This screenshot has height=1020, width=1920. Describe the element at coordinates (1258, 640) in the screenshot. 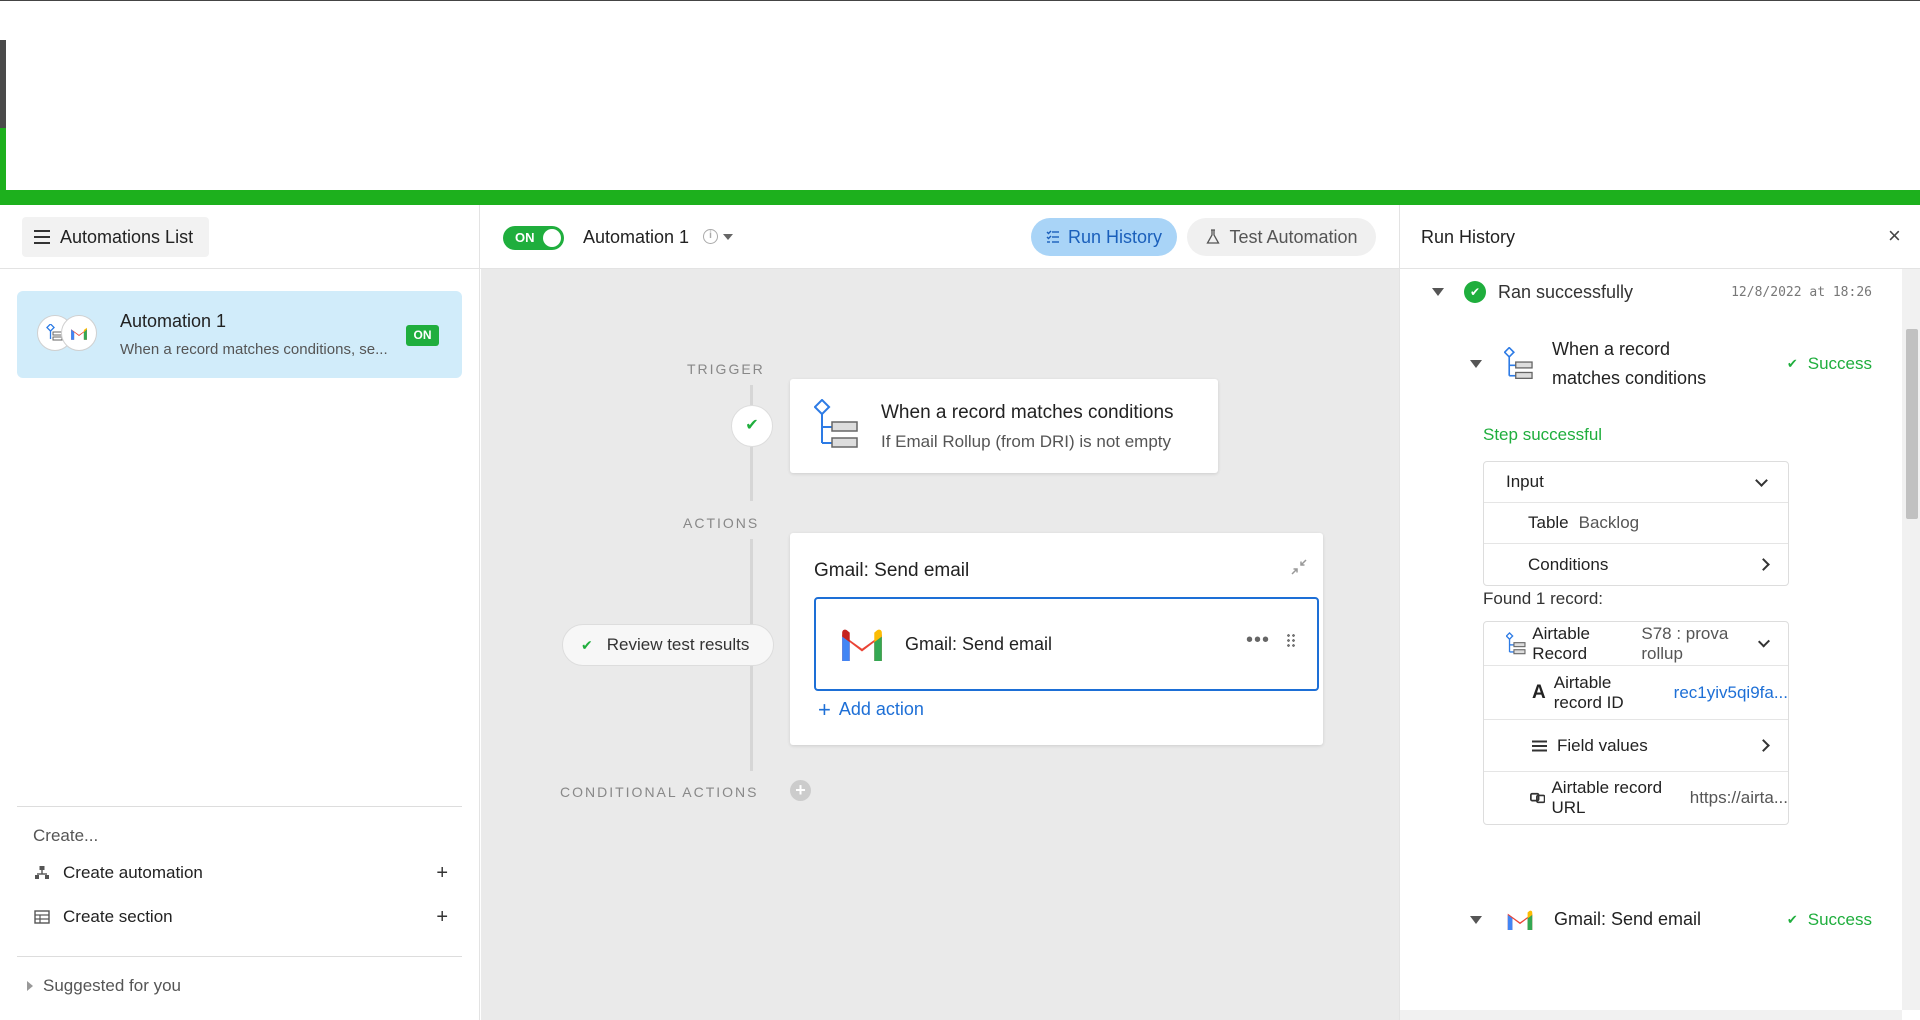

I see `more-options-icon: •••` at that location.